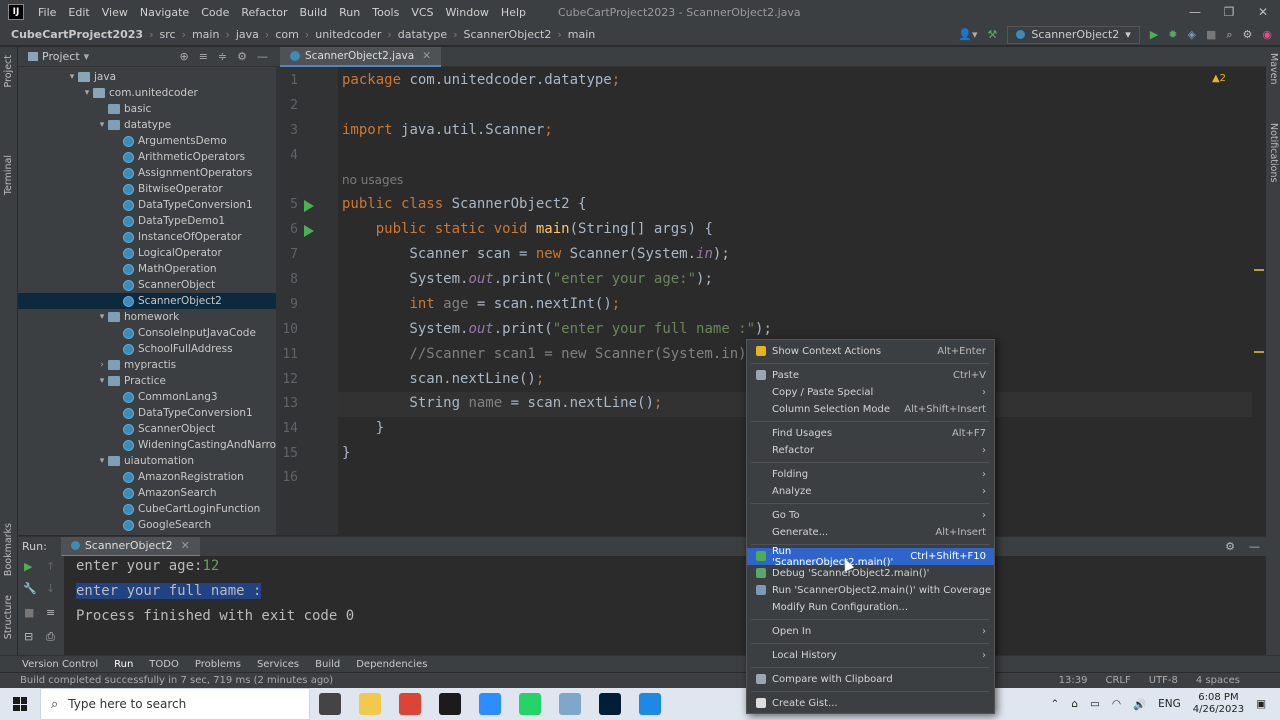 This screenshot has height=720, width=1280. I want to click on wrench-icon: 🔧, so click(30, 588).